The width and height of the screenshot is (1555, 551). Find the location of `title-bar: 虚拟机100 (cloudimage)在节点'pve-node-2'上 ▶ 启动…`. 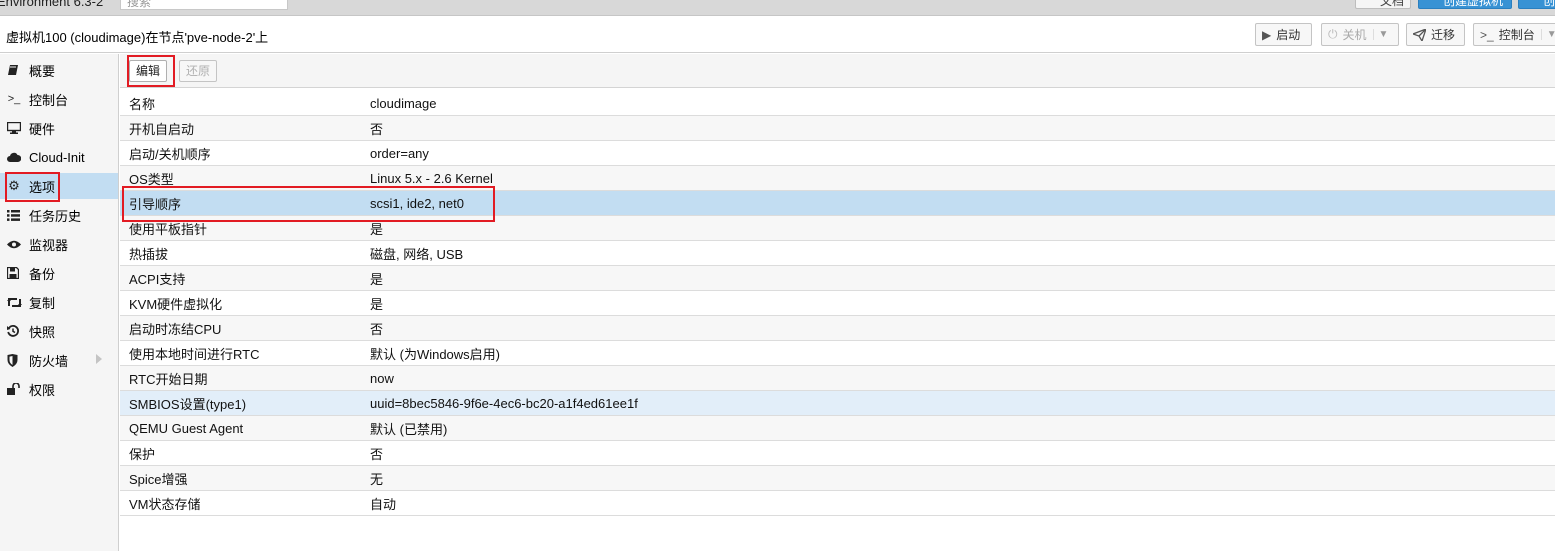

title-bar: 虚拟机100 (cloudimage)在节点'pve-node-2'上 ▶ 启动… is located at coordinates (777, 35).